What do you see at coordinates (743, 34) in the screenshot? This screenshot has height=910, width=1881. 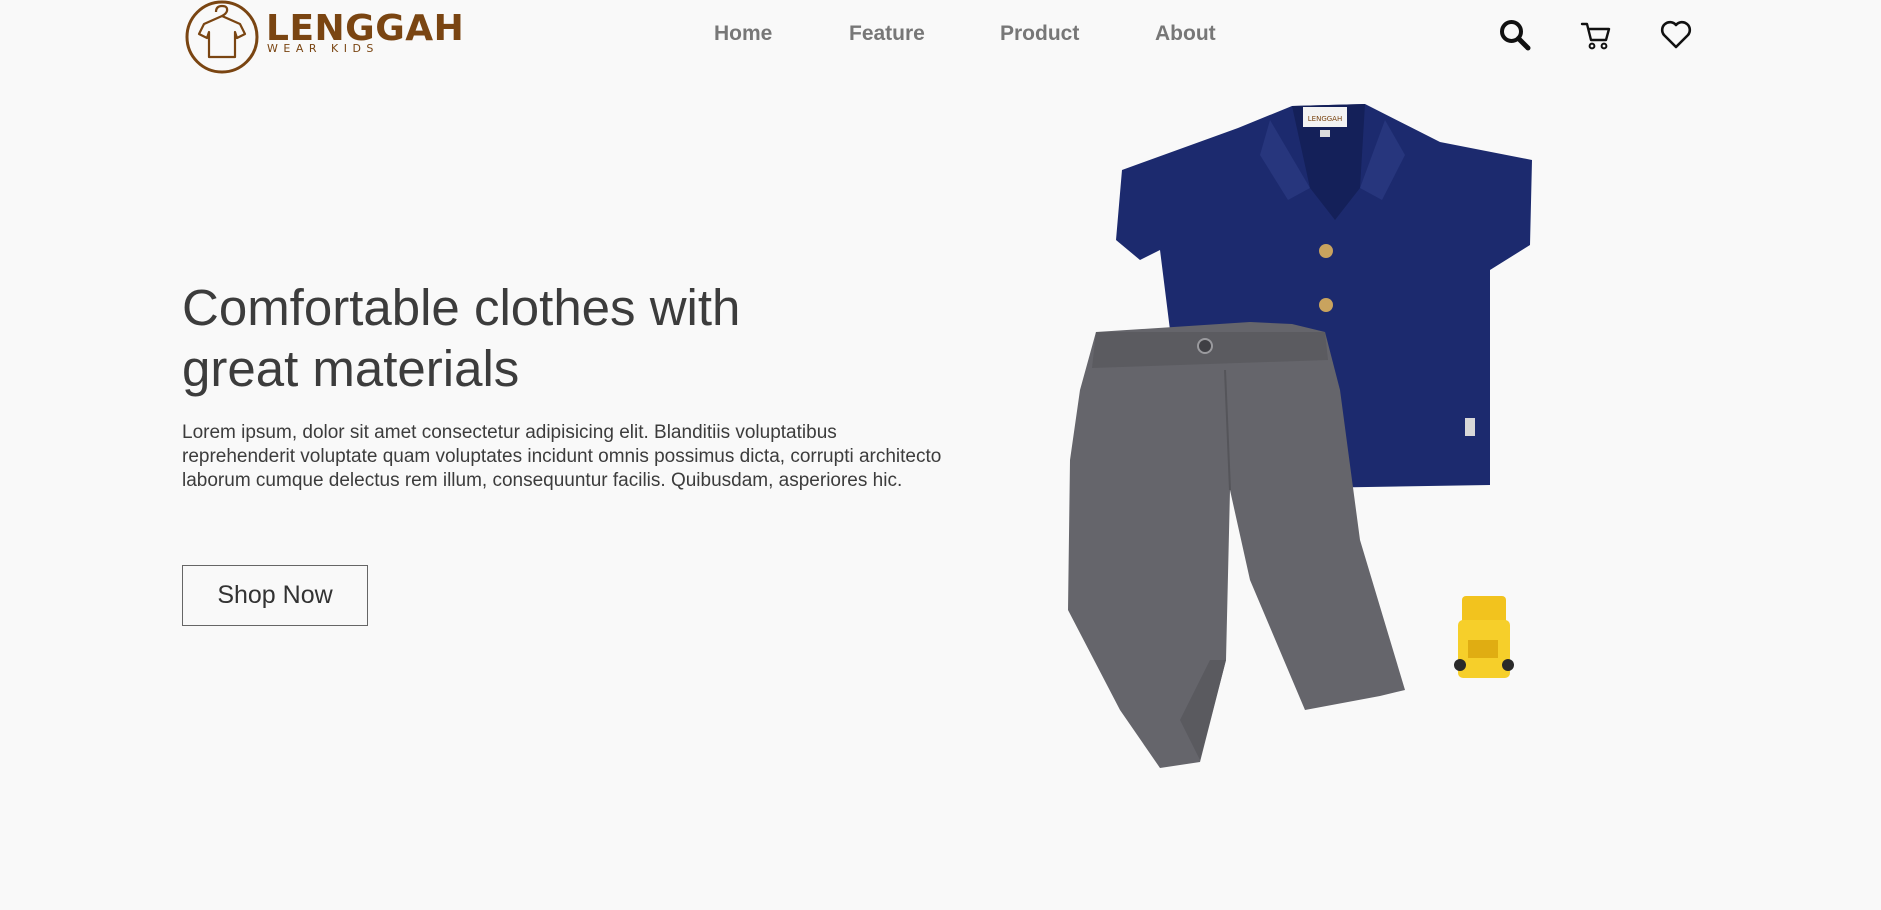 I see `nav-home: Home` at bounding box center [743, 34].